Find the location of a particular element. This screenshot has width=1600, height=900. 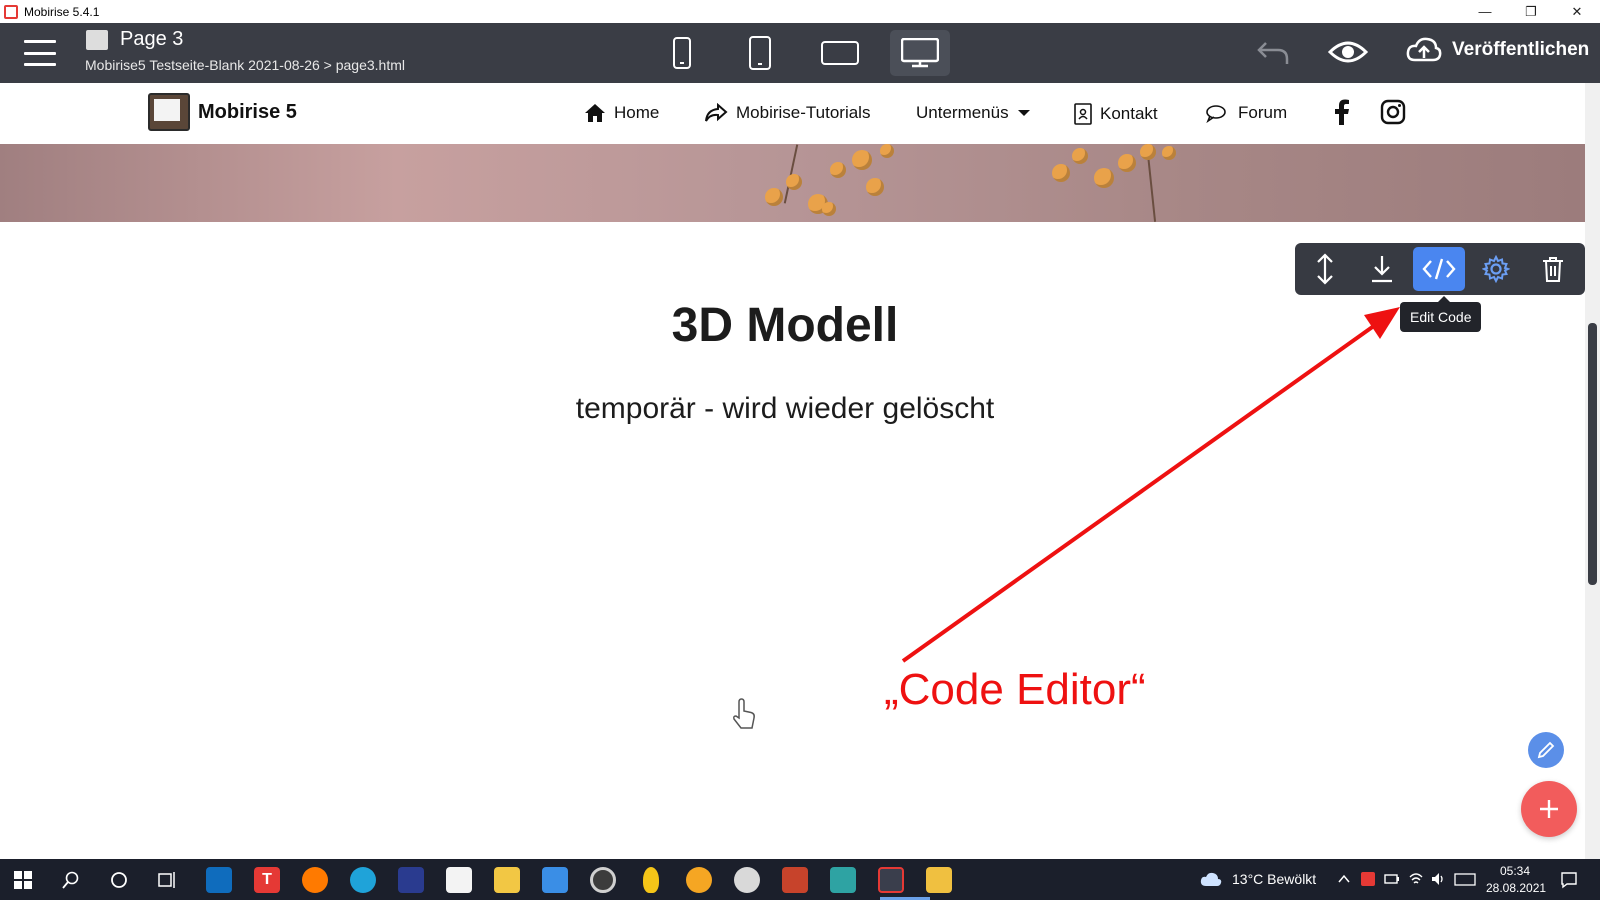

scrollbar-thumb is located at coordinates (1592, 454).